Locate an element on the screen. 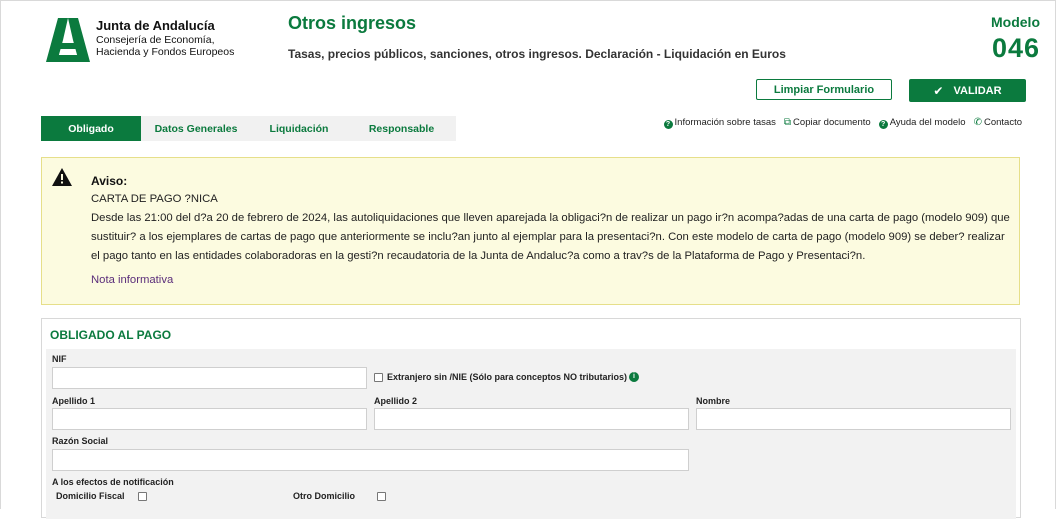  tab-responsable: Responsable is located at coordinates (401, 128).